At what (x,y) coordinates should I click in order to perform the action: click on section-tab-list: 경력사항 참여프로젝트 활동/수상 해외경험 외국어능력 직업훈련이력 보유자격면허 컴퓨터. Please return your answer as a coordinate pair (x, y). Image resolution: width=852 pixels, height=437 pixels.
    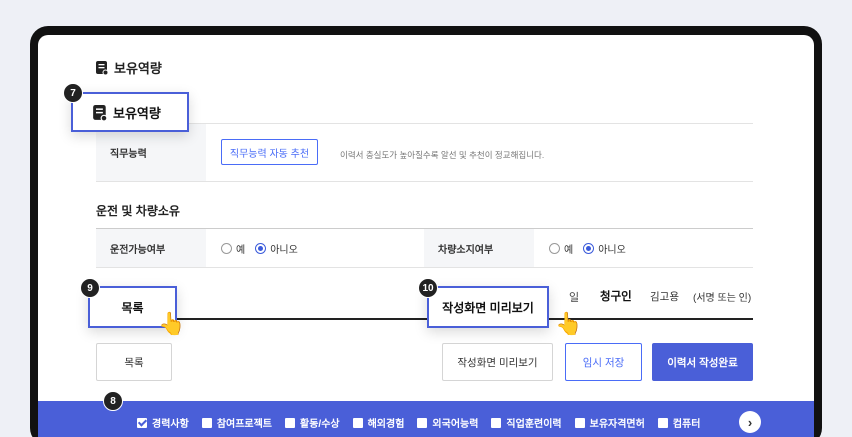
    Looking at the image, I should click on (425, 422).